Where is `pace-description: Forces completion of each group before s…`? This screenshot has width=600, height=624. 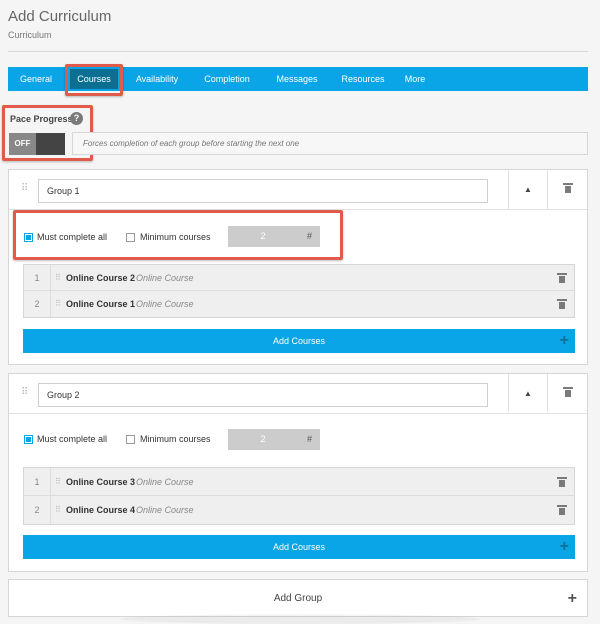 pace-description: Forces completion of each group before s… is located at coordinates (330, 143).